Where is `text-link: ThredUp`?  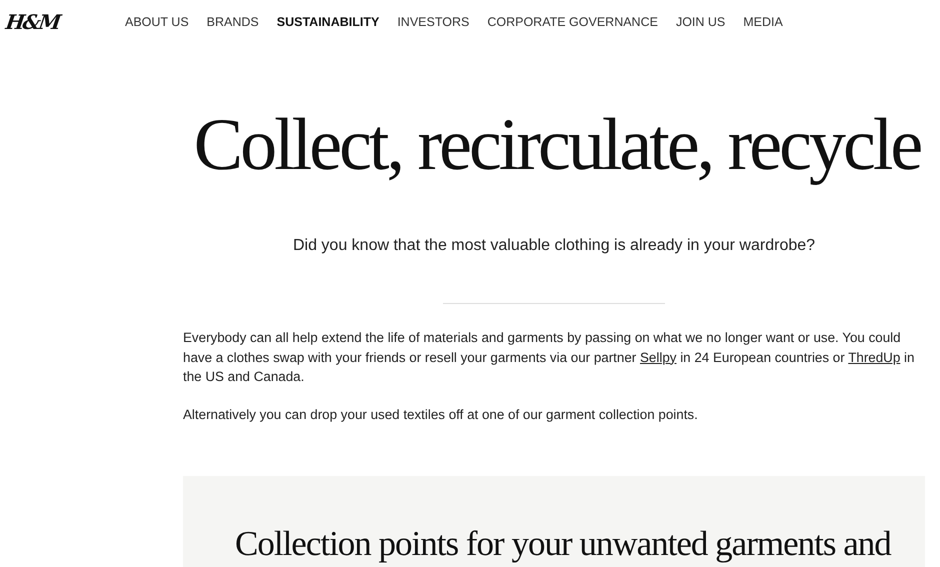
text-link: ThredUp is located at coordinates (874, 357).